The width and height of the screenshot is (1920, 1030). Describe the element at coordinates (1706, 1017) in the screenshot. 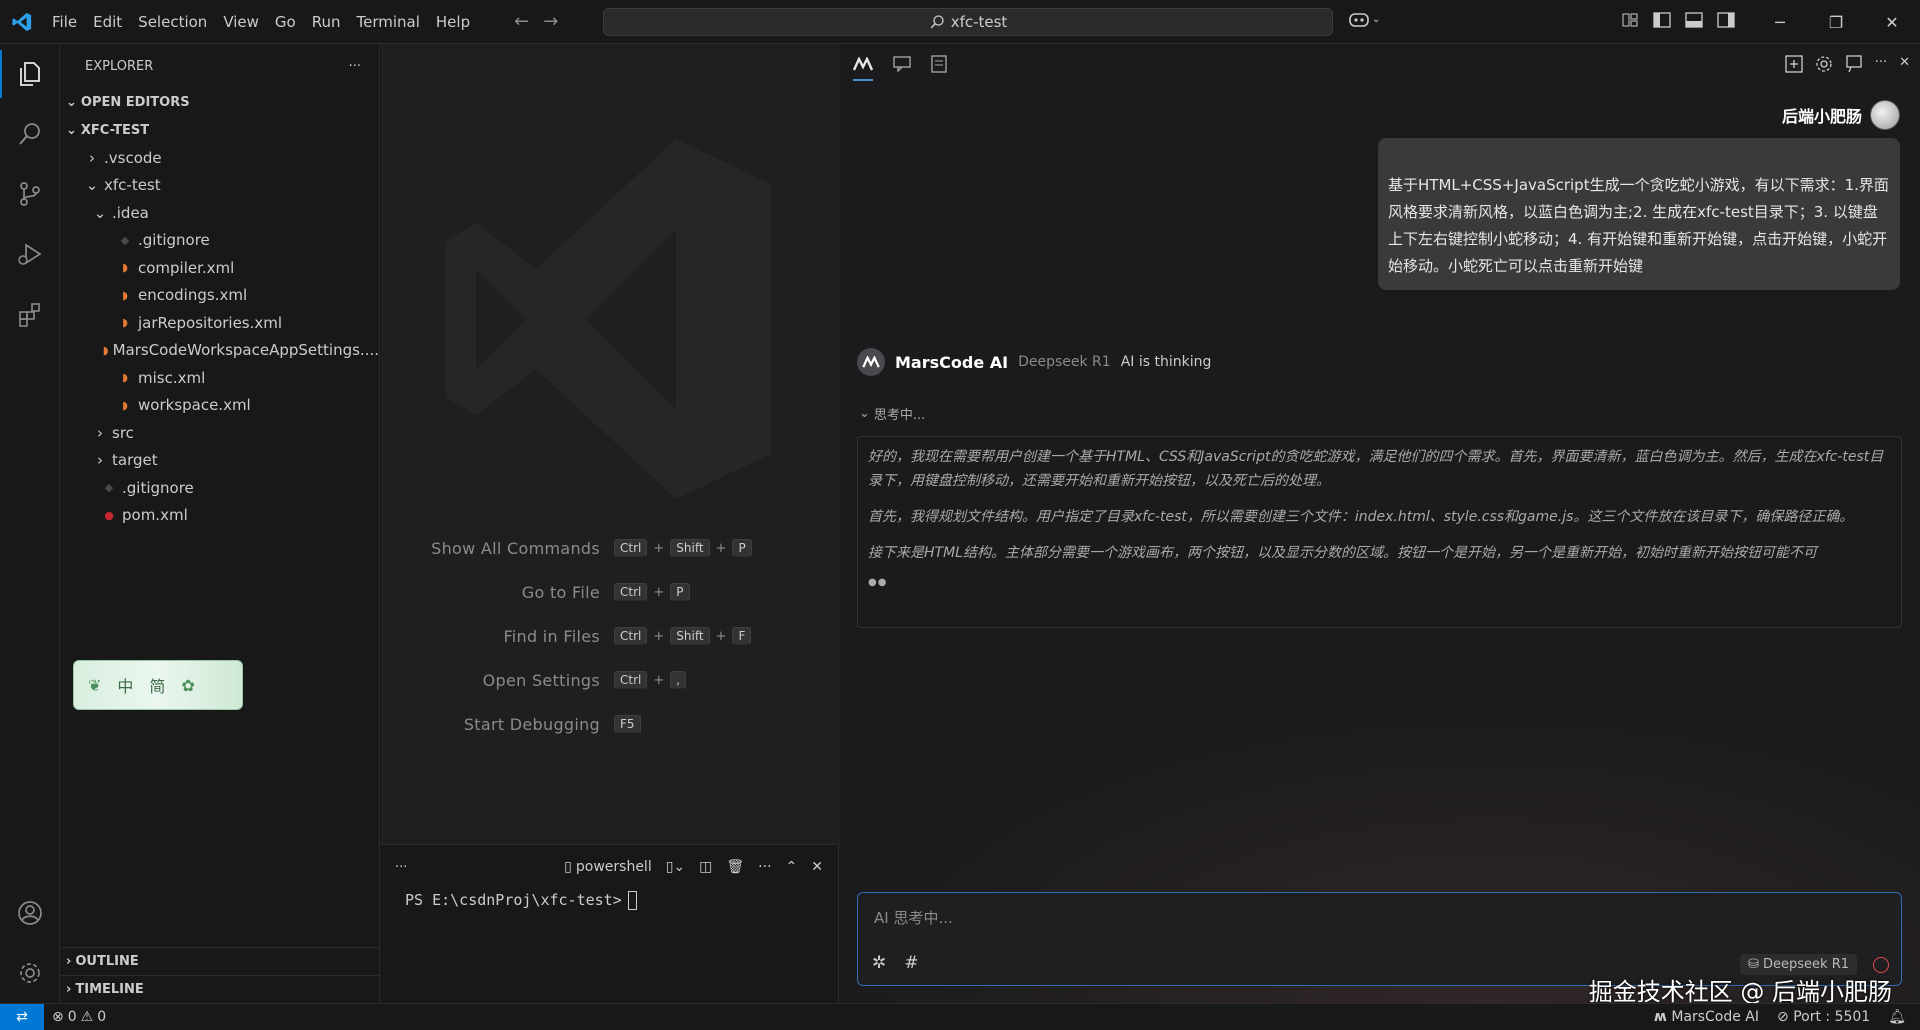

I see `marscode-status: ʍ MarsCode AI` at that location.